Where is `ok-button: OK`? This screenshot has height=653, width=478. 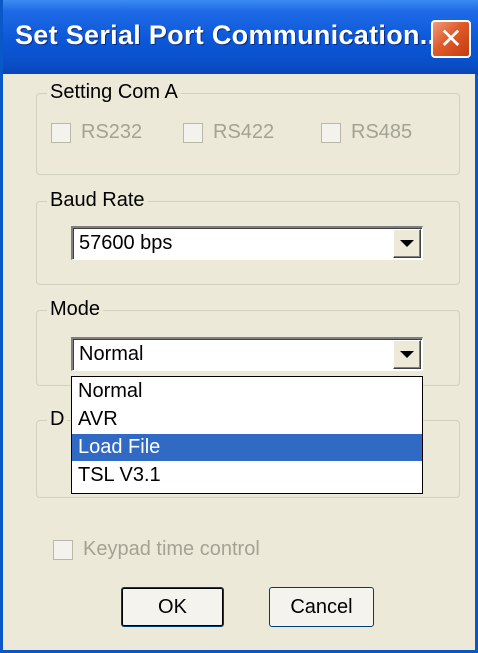
ok-button: OK is located at coordinates (172, 607).